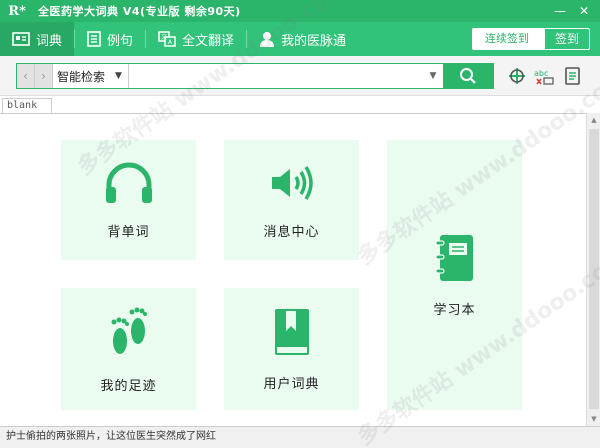 This screenshot has height=448, width=600. I want to click on tab-examples: 例句, so click(110, 39).